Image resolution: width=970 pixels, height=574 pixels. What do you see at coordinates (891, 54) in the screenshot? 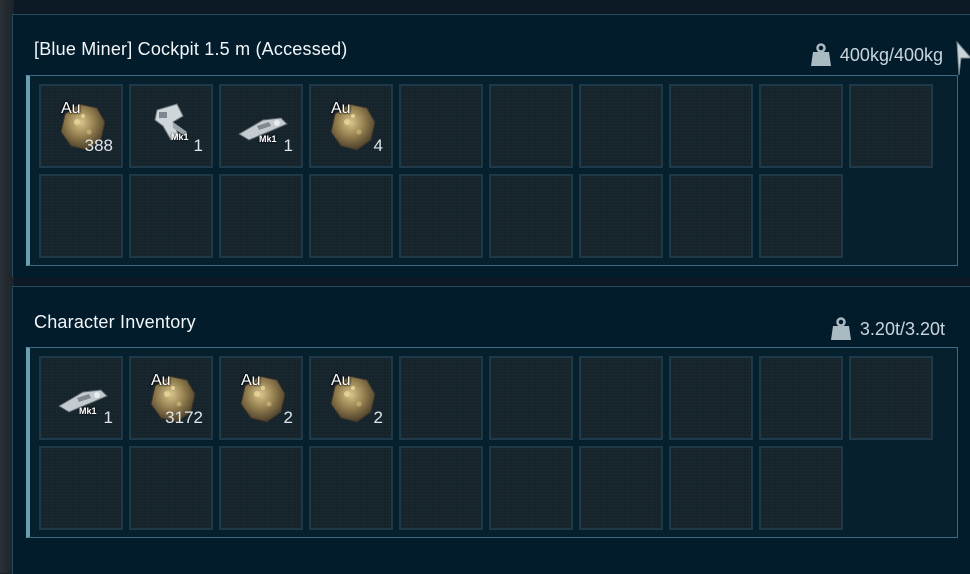
I see `cockpit-weight-text: 400kg/400kg` at bounding box center [891, 54].